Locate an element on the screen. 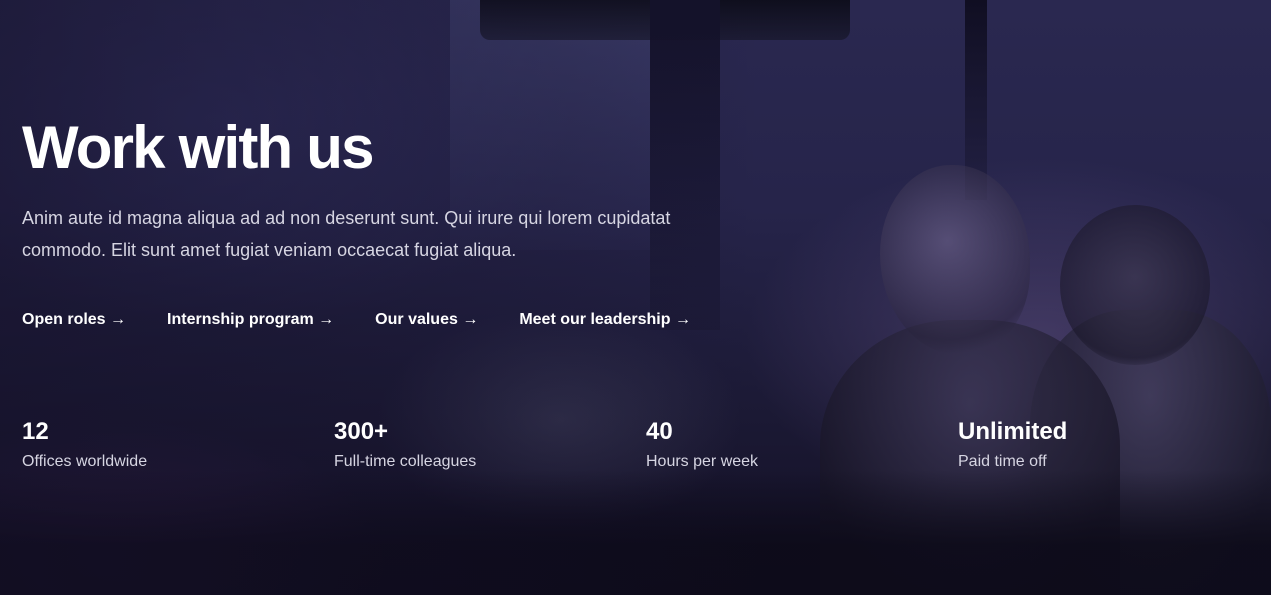 This screenshot has height=595, width=1271. stat-label: Hours per week is located at coordinates (702, 461).